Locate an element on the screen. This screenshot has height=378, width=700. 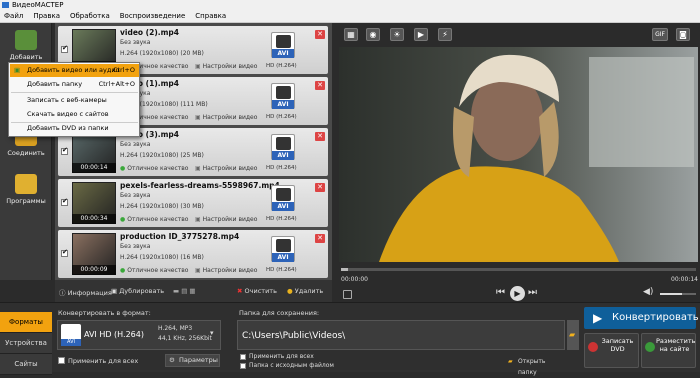
menu-item: Записать с веб-камеры is located at coordinates (74, 100).